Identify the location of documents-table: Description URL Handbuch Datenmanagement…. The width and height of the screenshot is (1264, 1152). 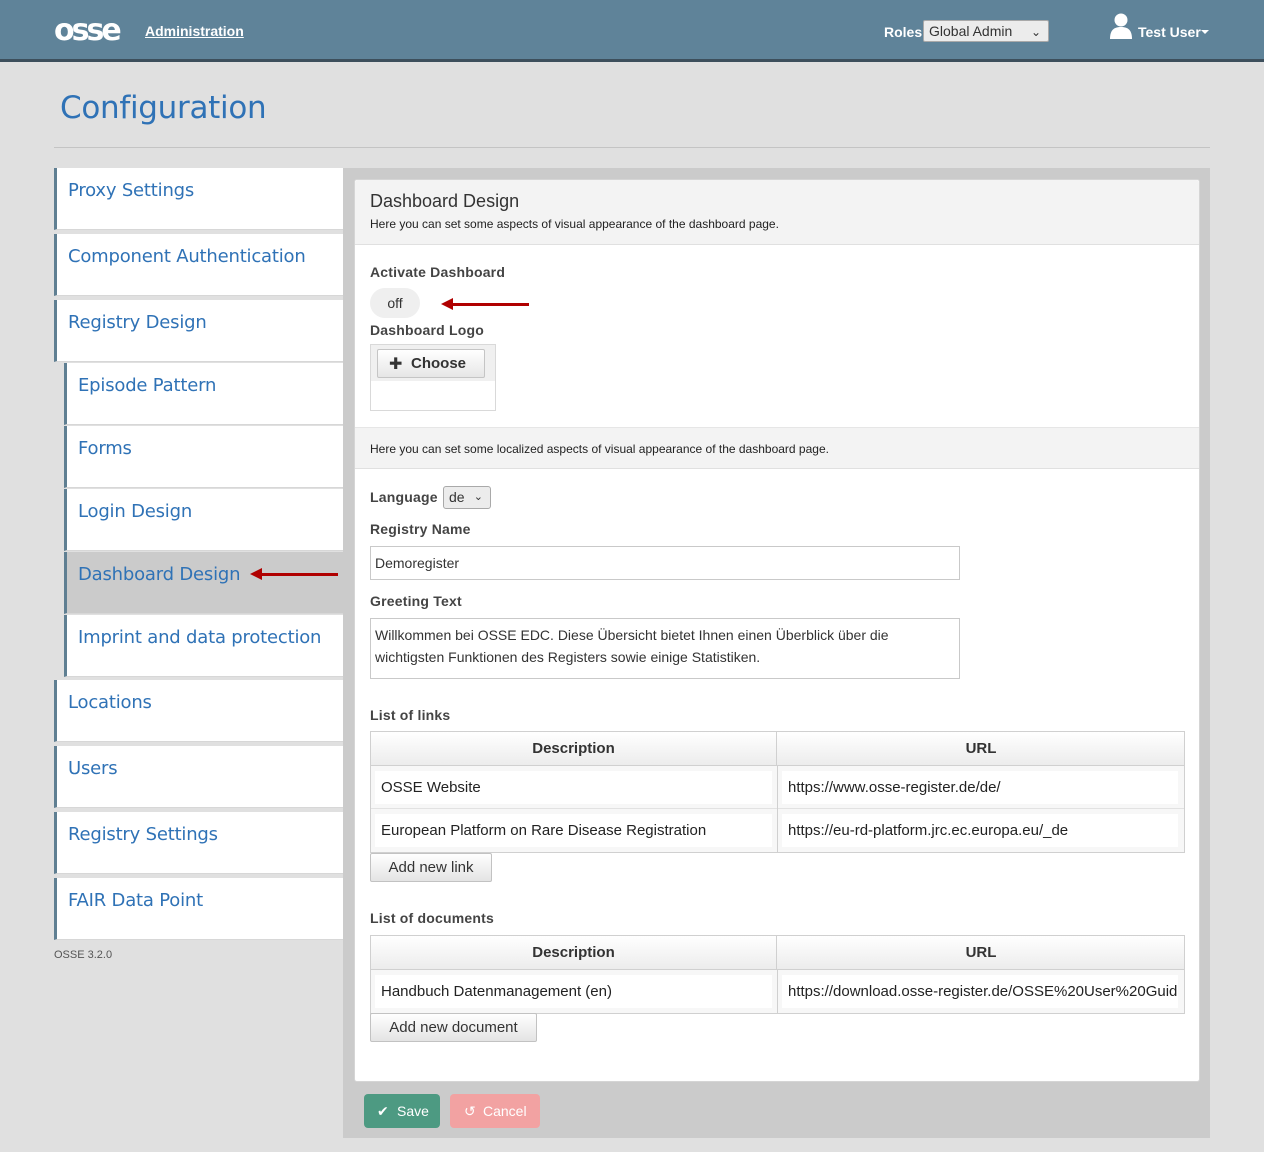
(777, 974).